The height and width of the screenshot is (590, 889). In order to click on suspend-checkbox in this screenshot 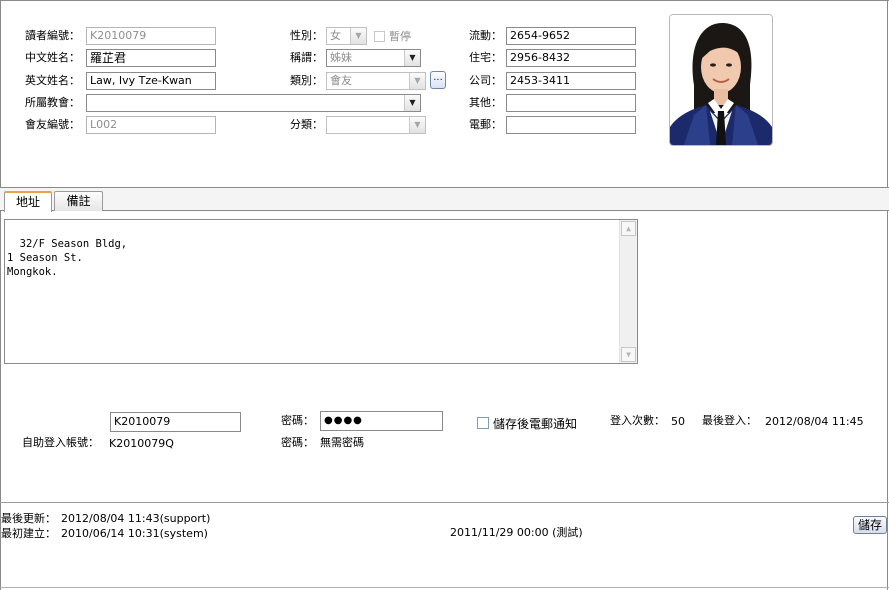, I will do `click(379, 36)`.